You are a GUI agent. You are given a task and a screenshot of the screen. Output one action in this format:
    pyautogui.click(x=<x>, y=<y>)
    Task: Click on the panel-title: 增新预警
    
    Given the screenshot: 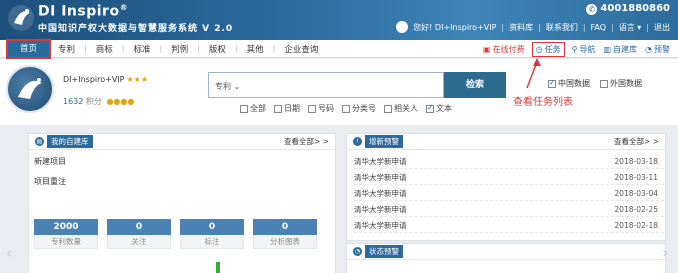 What is the action you would take?
    pyautogui.click(x=384, y=141)
    